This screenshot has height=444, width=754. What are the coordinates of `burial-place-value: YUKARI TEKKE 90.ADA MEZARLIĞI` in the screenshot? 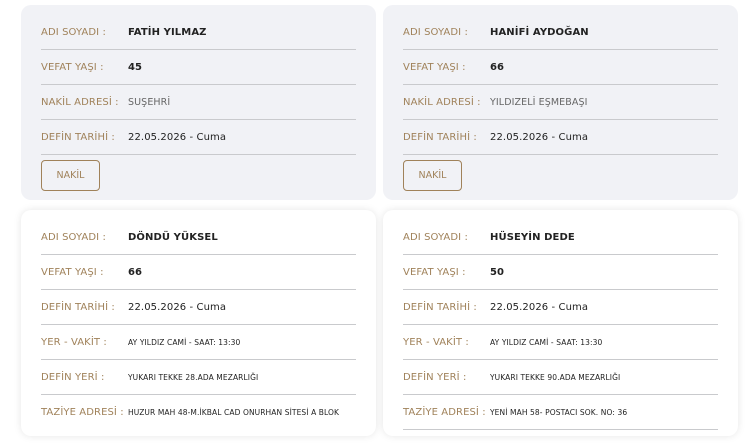 It's located at (555, 377).